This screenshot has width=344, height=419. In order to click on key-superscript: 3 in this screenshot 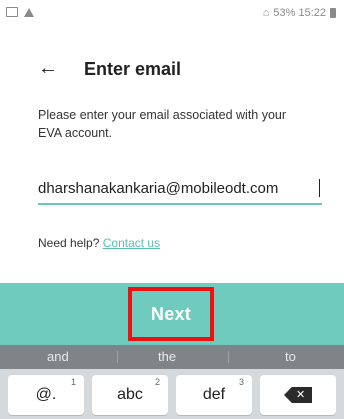, I will do `click(241, 382)`.